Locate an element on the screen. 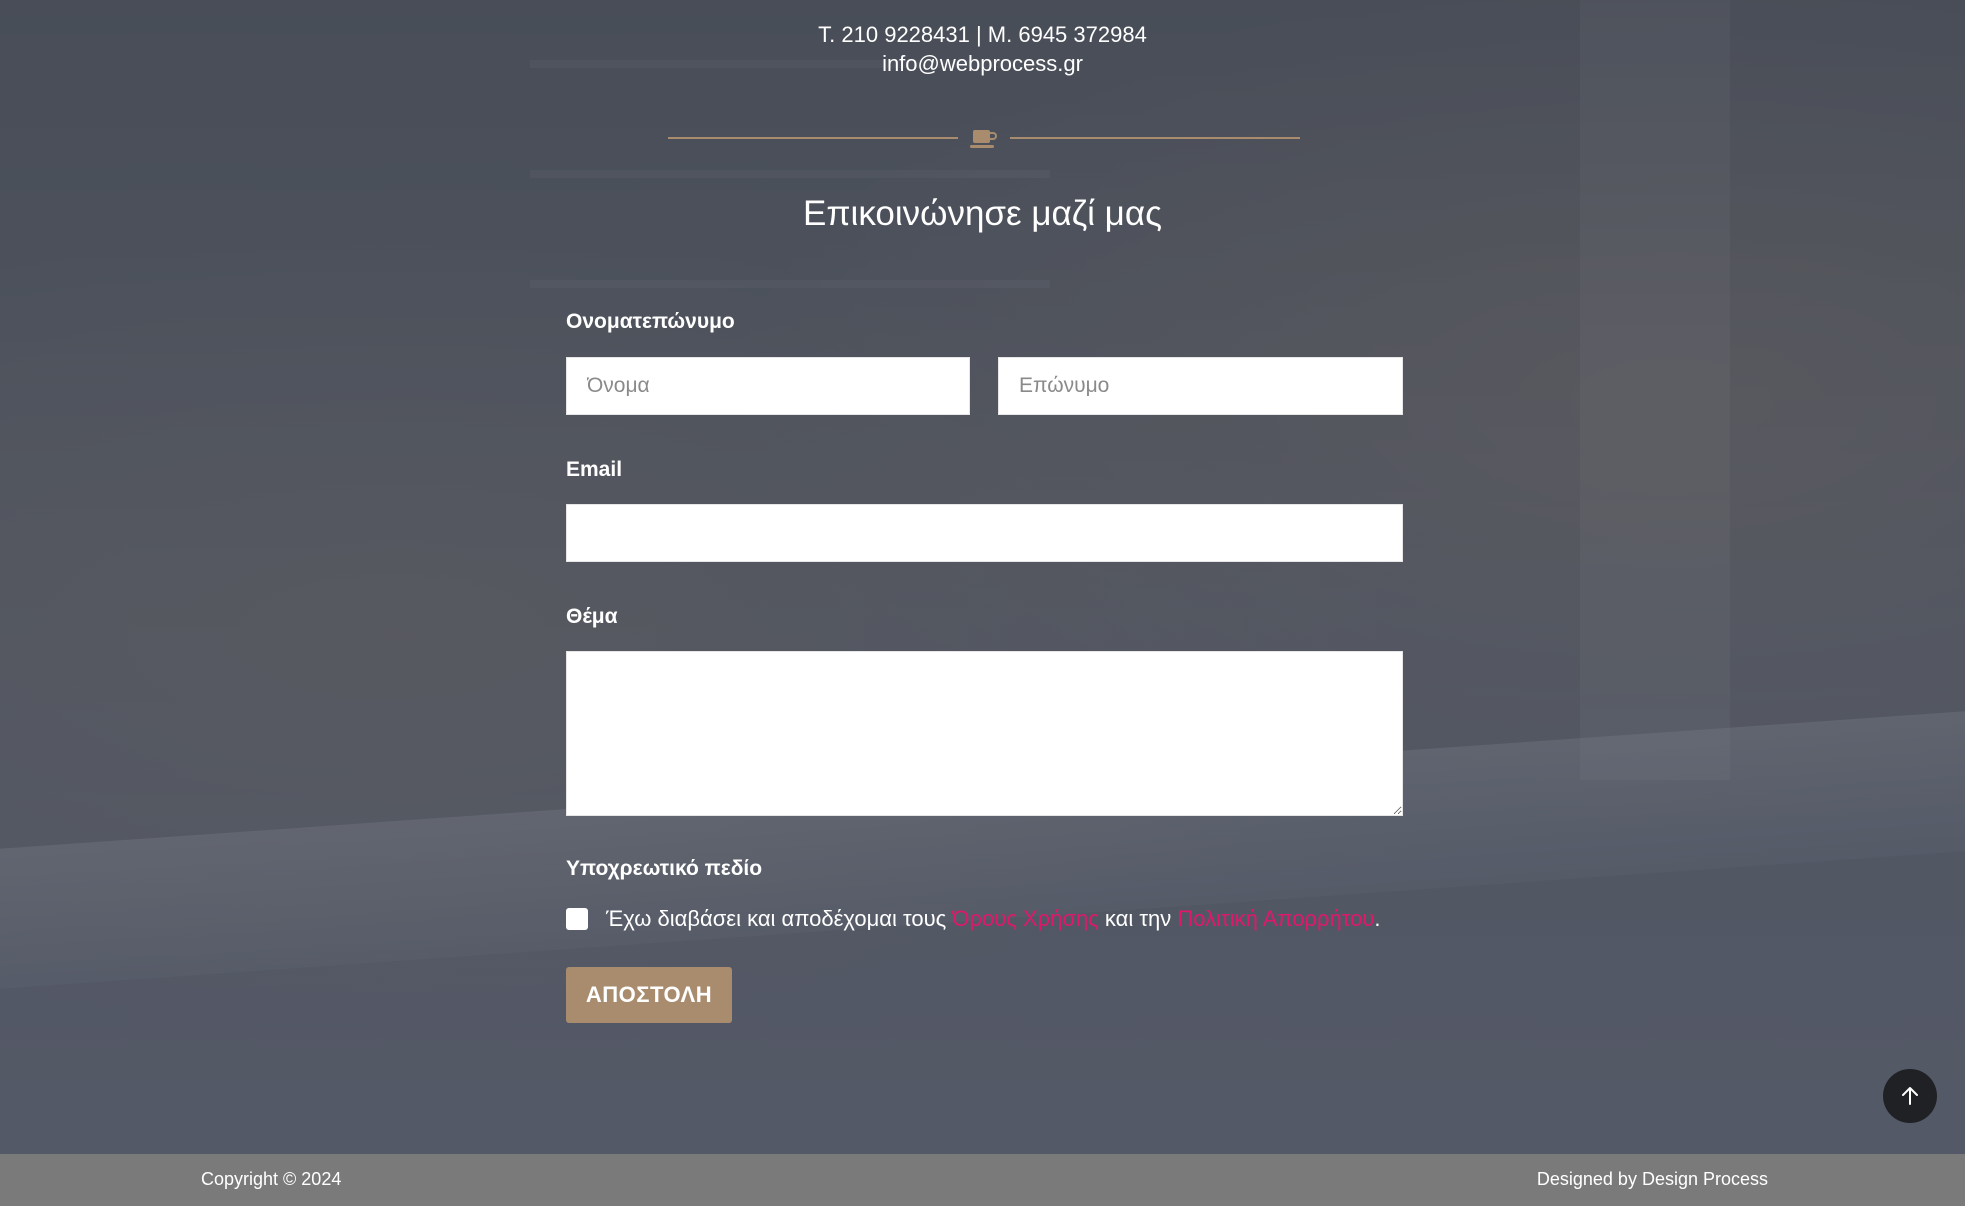 Image resolution: width=1965 pixels, height=1206 pixels. full-name-label: Ονοματεπώνυμο is located at coordinates (650, 321).